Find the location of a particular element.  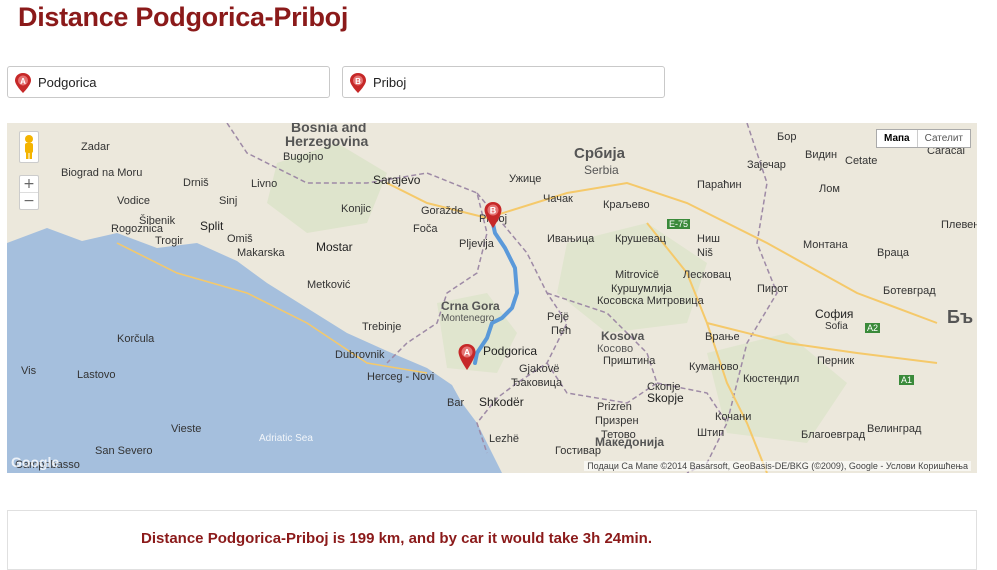

zoom-out-button: − is located at coordinates (29, 200).